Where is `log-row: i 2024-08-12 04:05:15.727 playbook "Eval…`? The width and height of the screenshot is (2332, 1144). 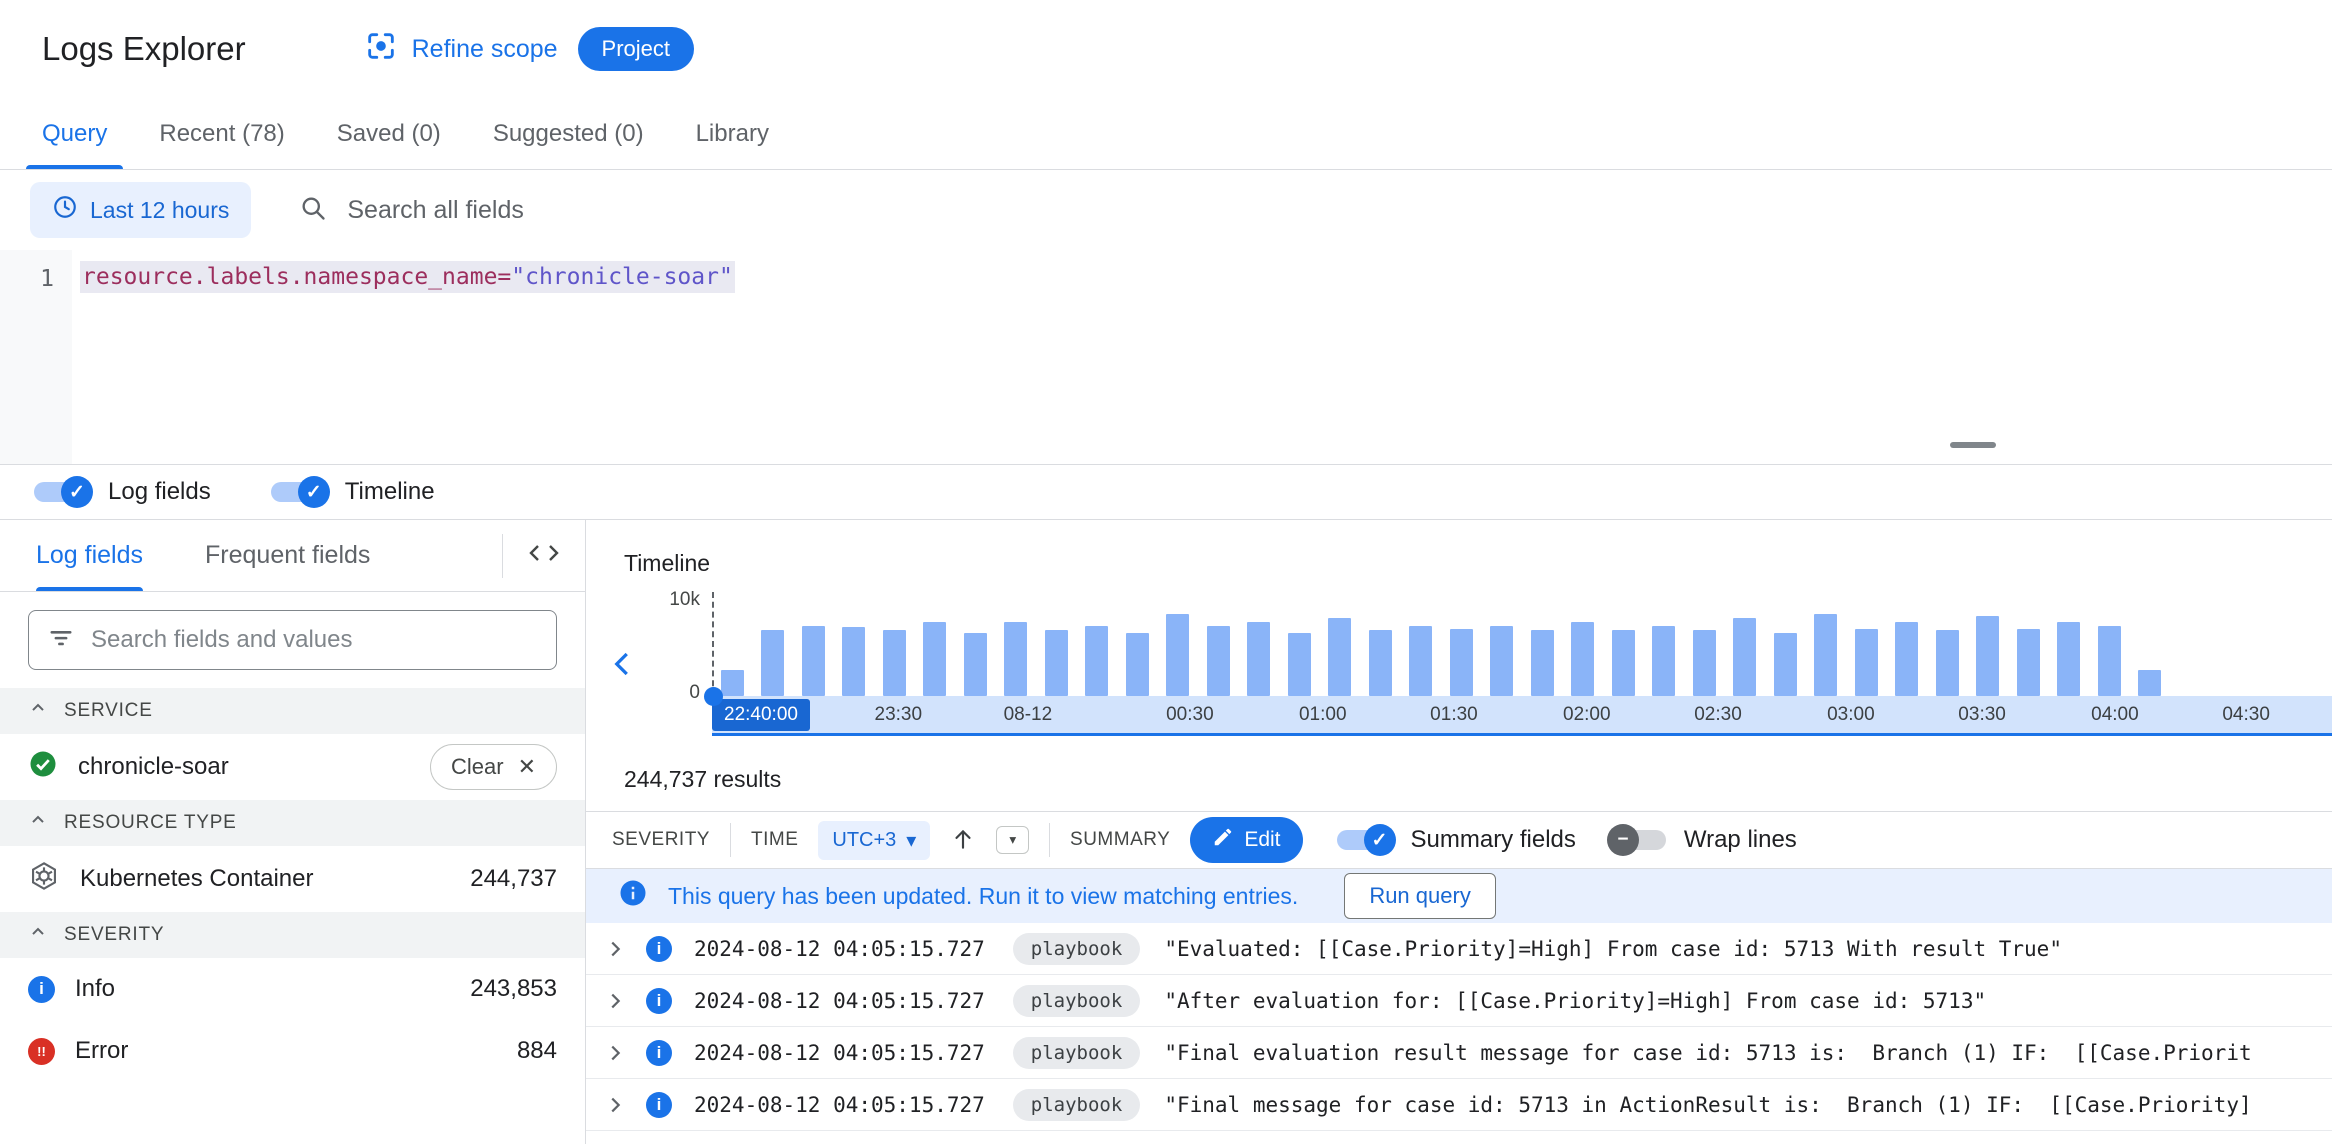 log-row: i 2024-08-12 04:05:15.727 playbook "Eval… is located at coordinates (1459, 949).